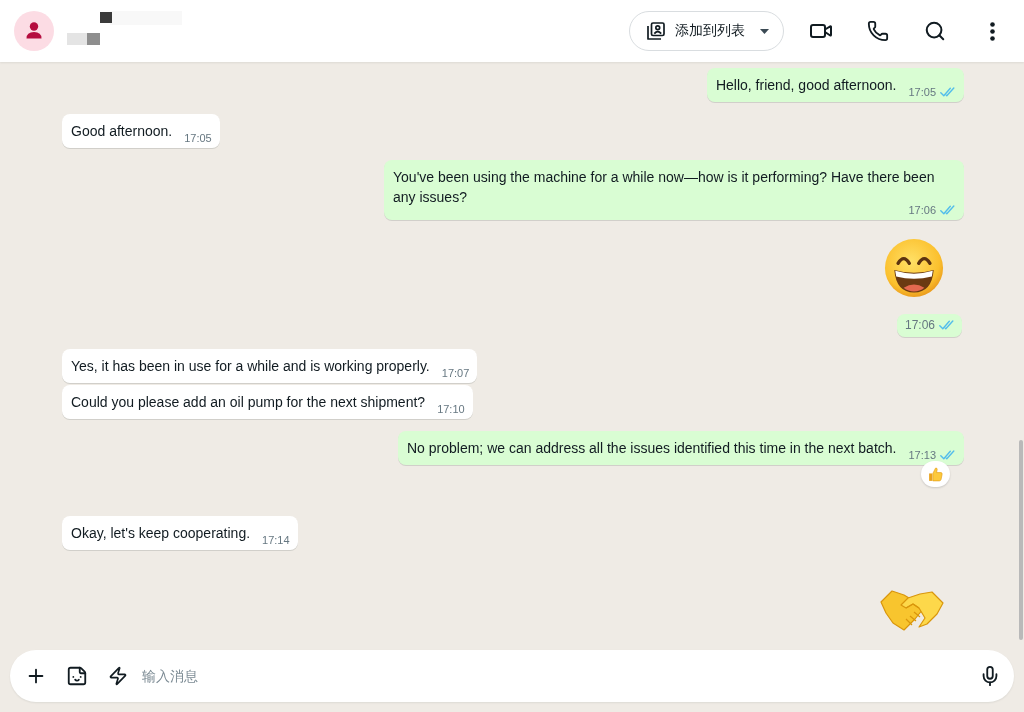  What do you see at coordinates (706, 31) in the screenshot?
I see `add-to-list-button: 添加到列表` at bounding box center [706, 31].